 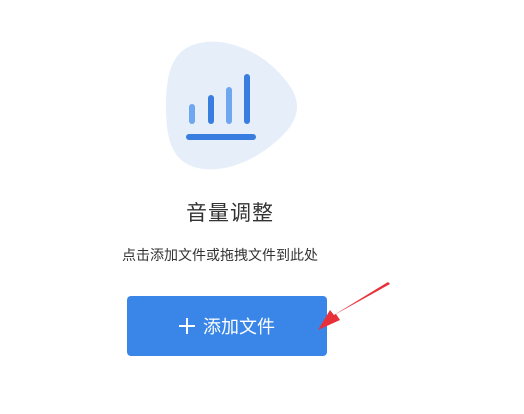 I want to click on audio-level-bars-icon, so click(x=231, y=105).